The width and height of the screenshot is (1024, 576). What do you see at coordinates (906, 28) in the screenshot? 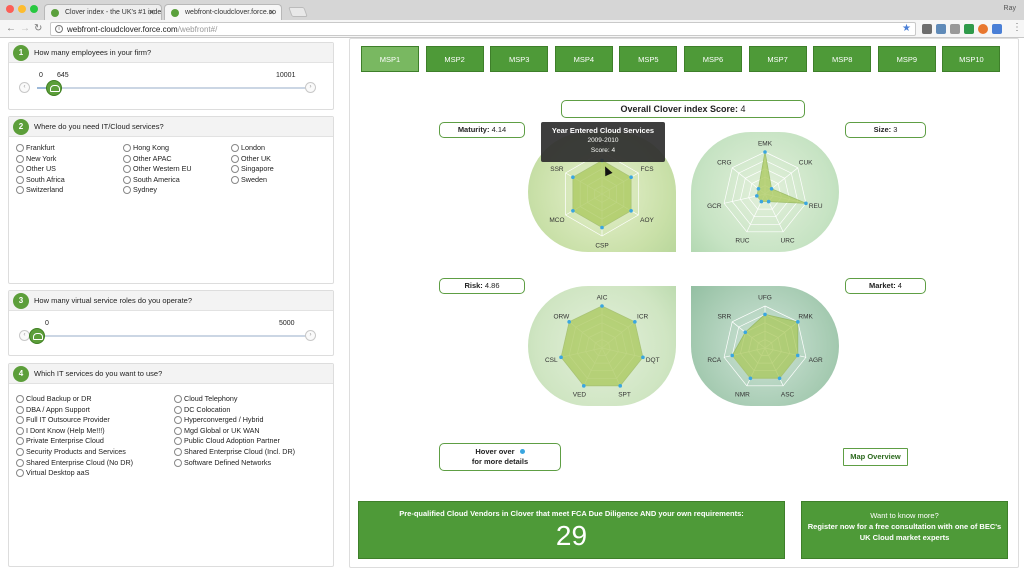
I see `bookmark-star-icon: ★` at bounding box center [906, 28].